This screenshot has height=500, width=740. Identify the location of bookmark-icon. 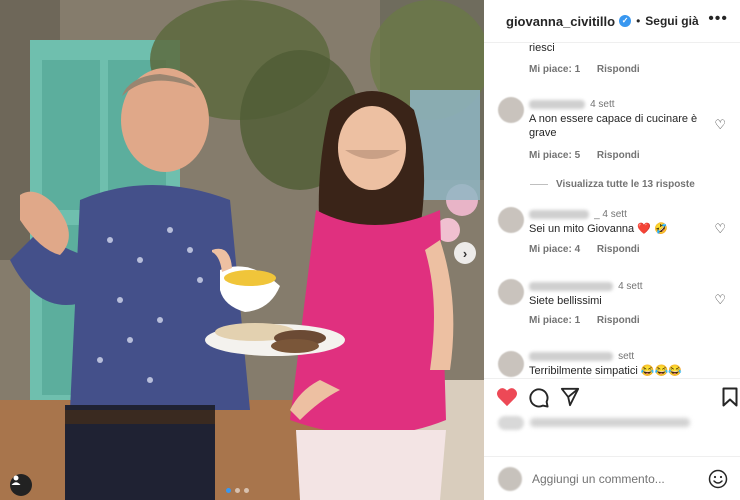
(730, 397).